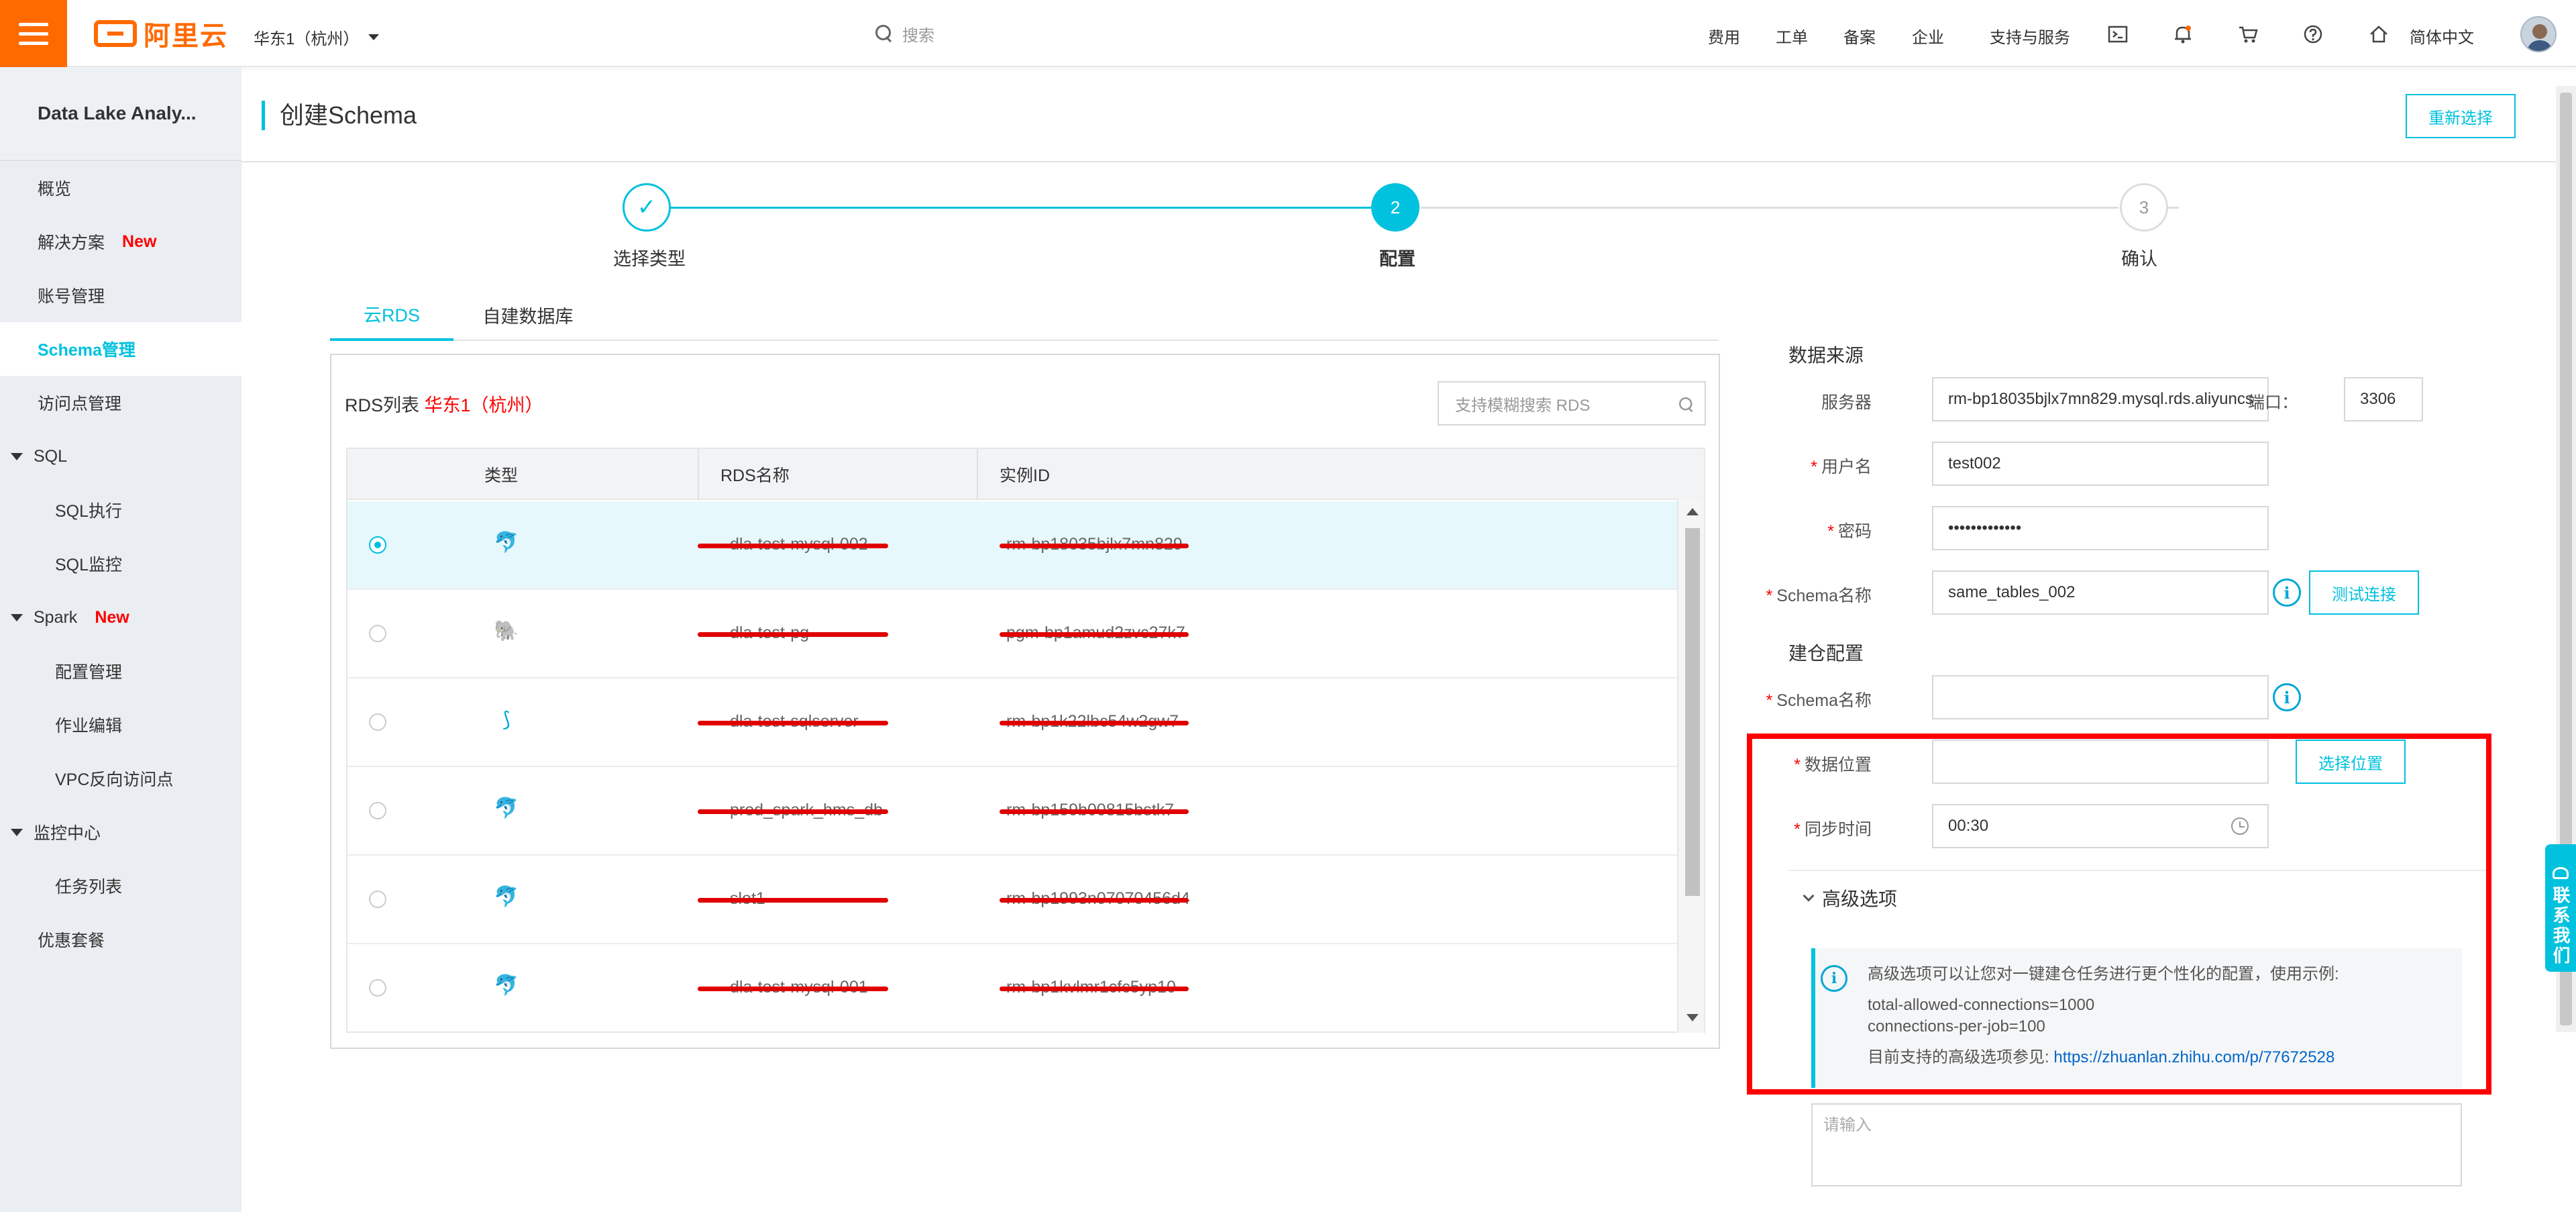 The image size is (2576, 1212). I want to click on nav-filing: 备案, so click(1859, 36).